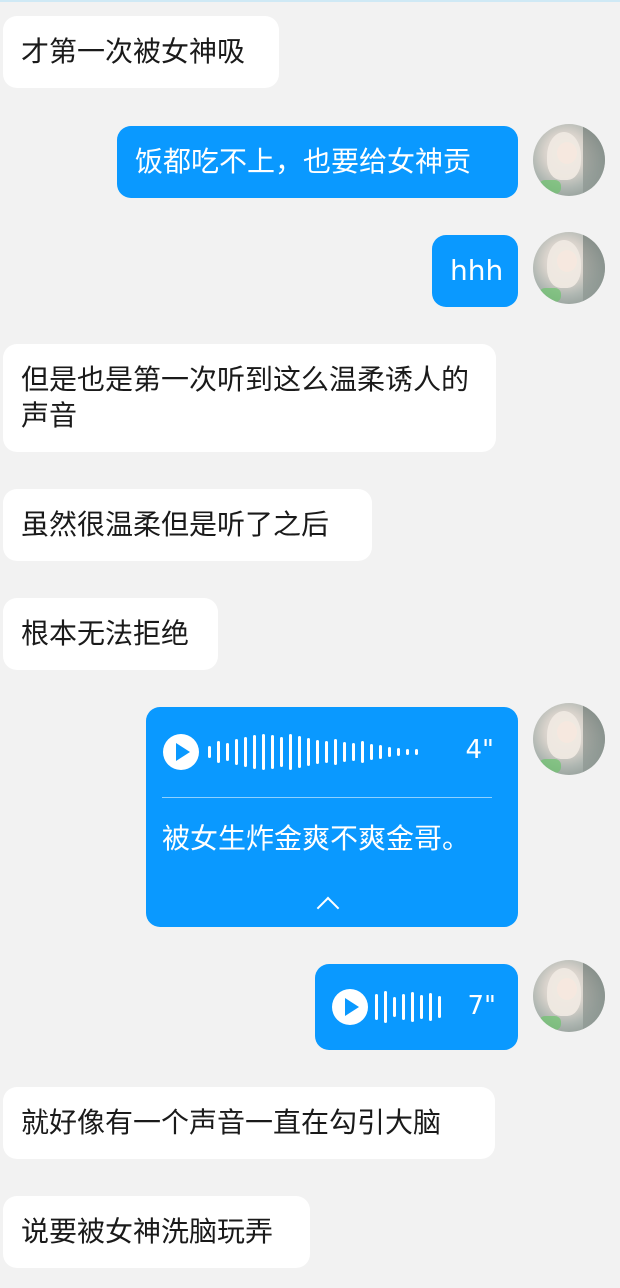  I want to click on message-text: 但是也是第一次听到这么温柔诱人的声音, so click(245, 397).